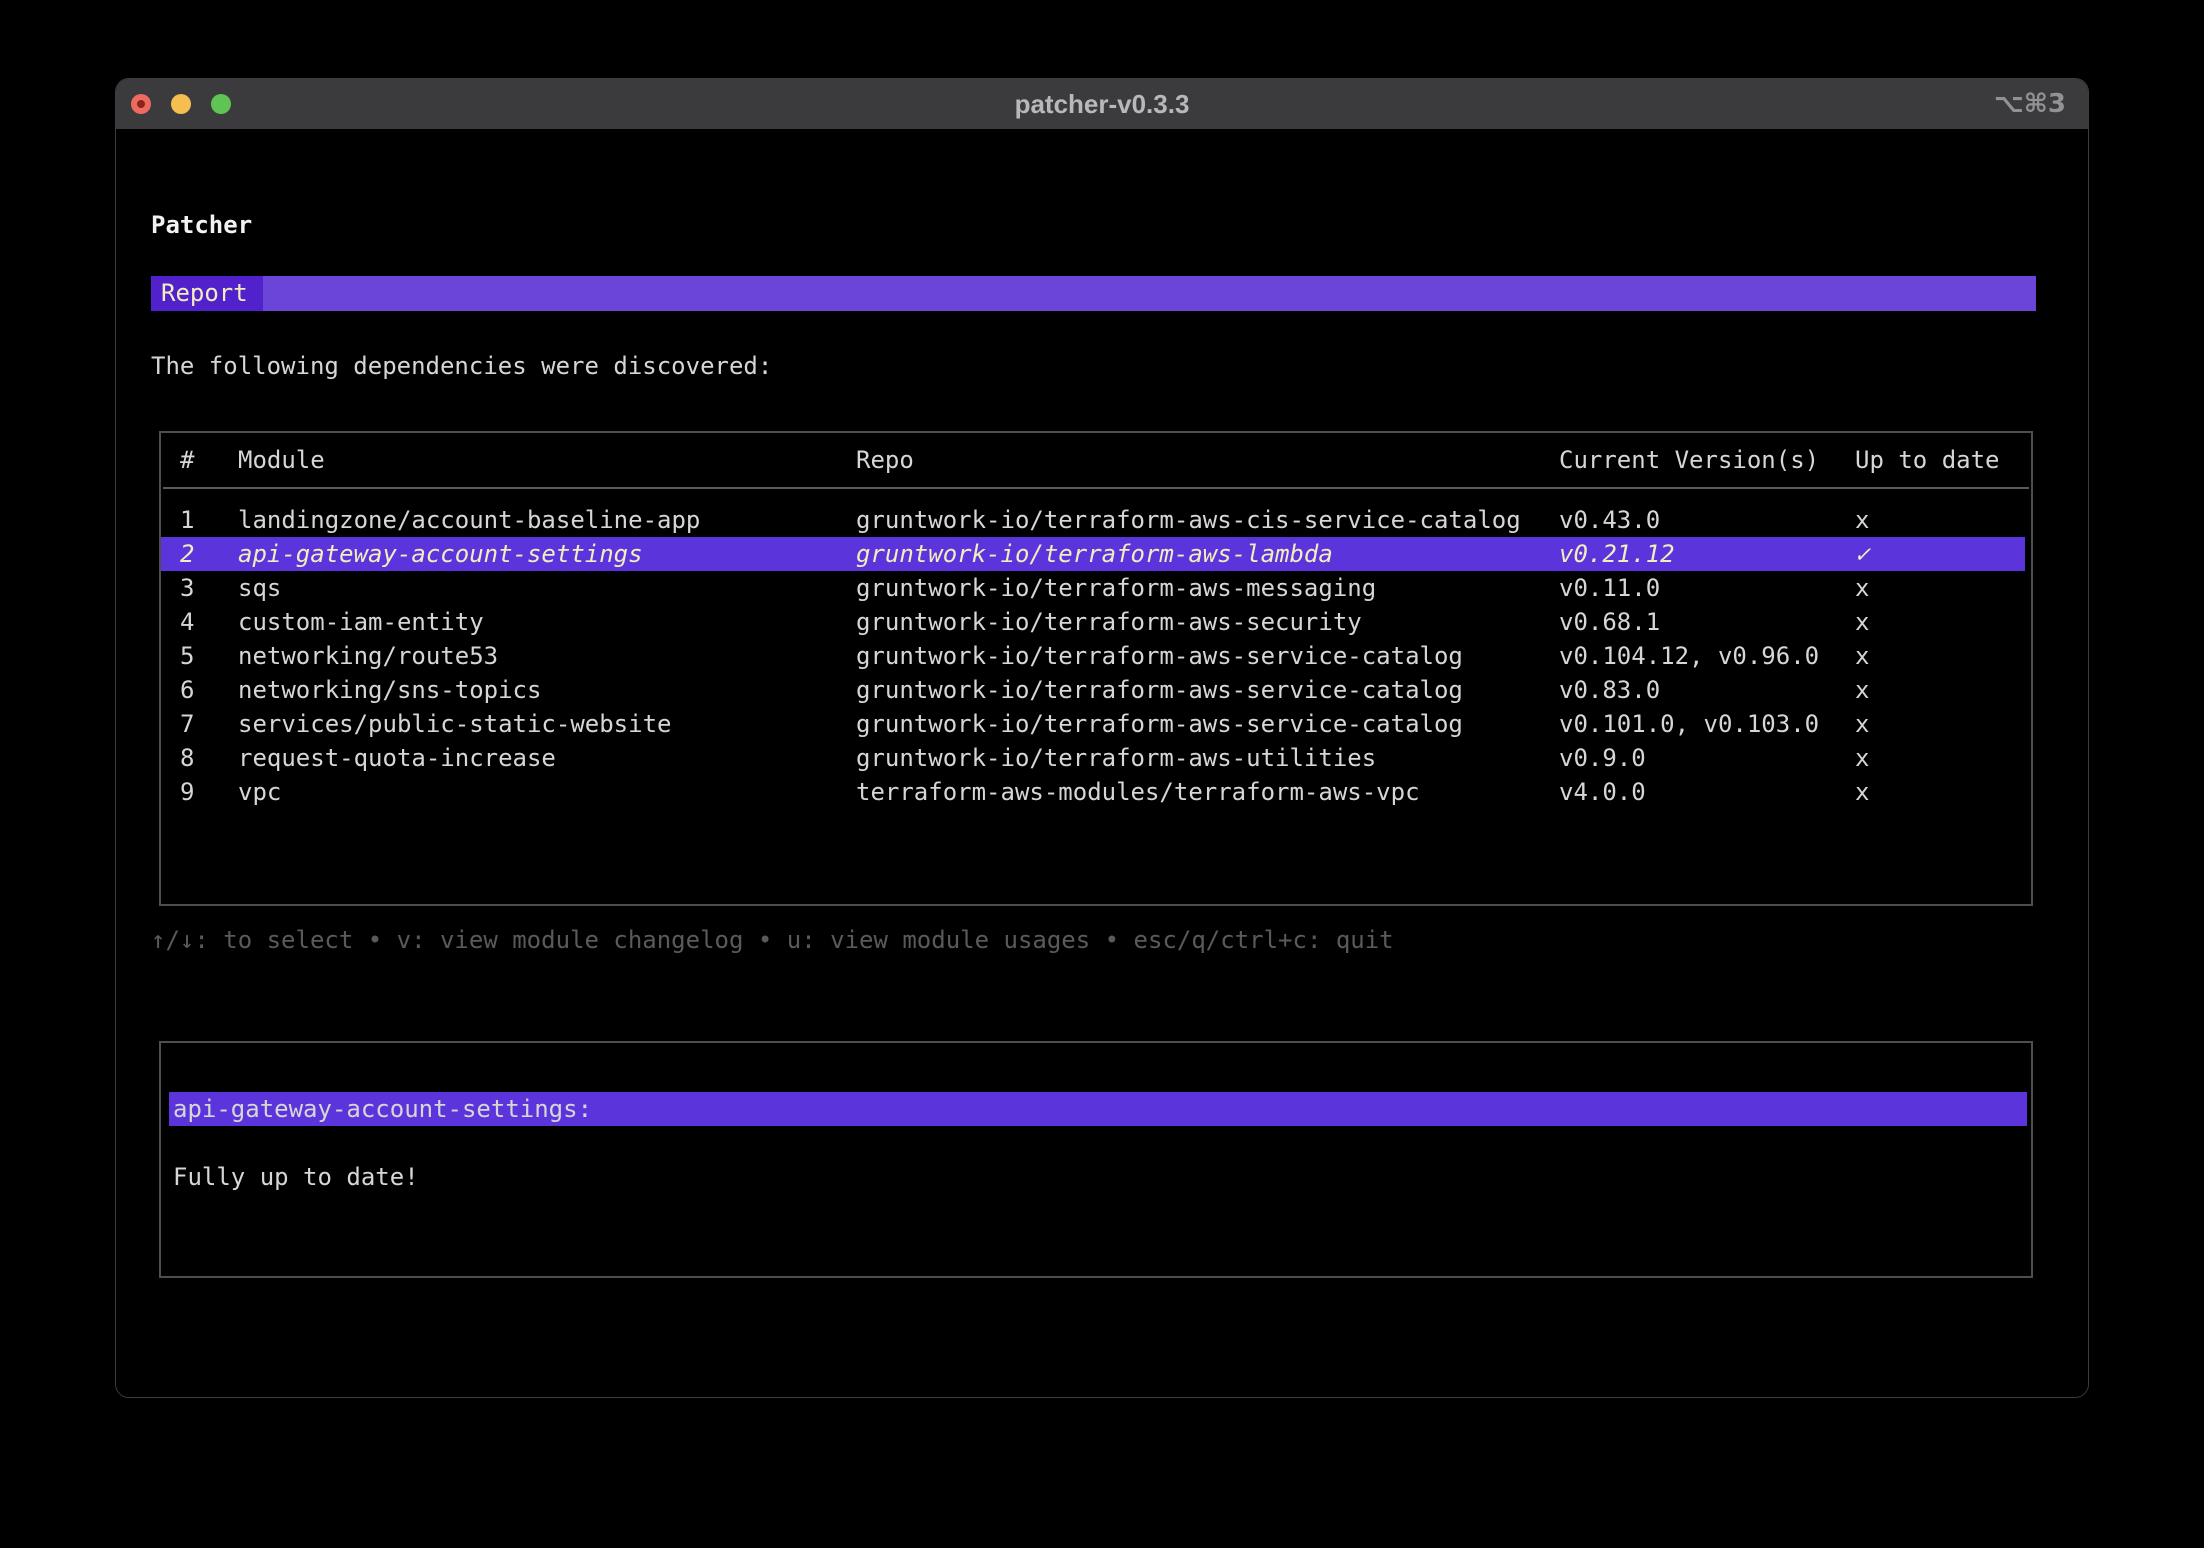 The height and width of the screenshot is (1548, 2204). Describe the element at coordinates (368, 656) in the screenshot. I see `row-module: networking/route53` at that location.